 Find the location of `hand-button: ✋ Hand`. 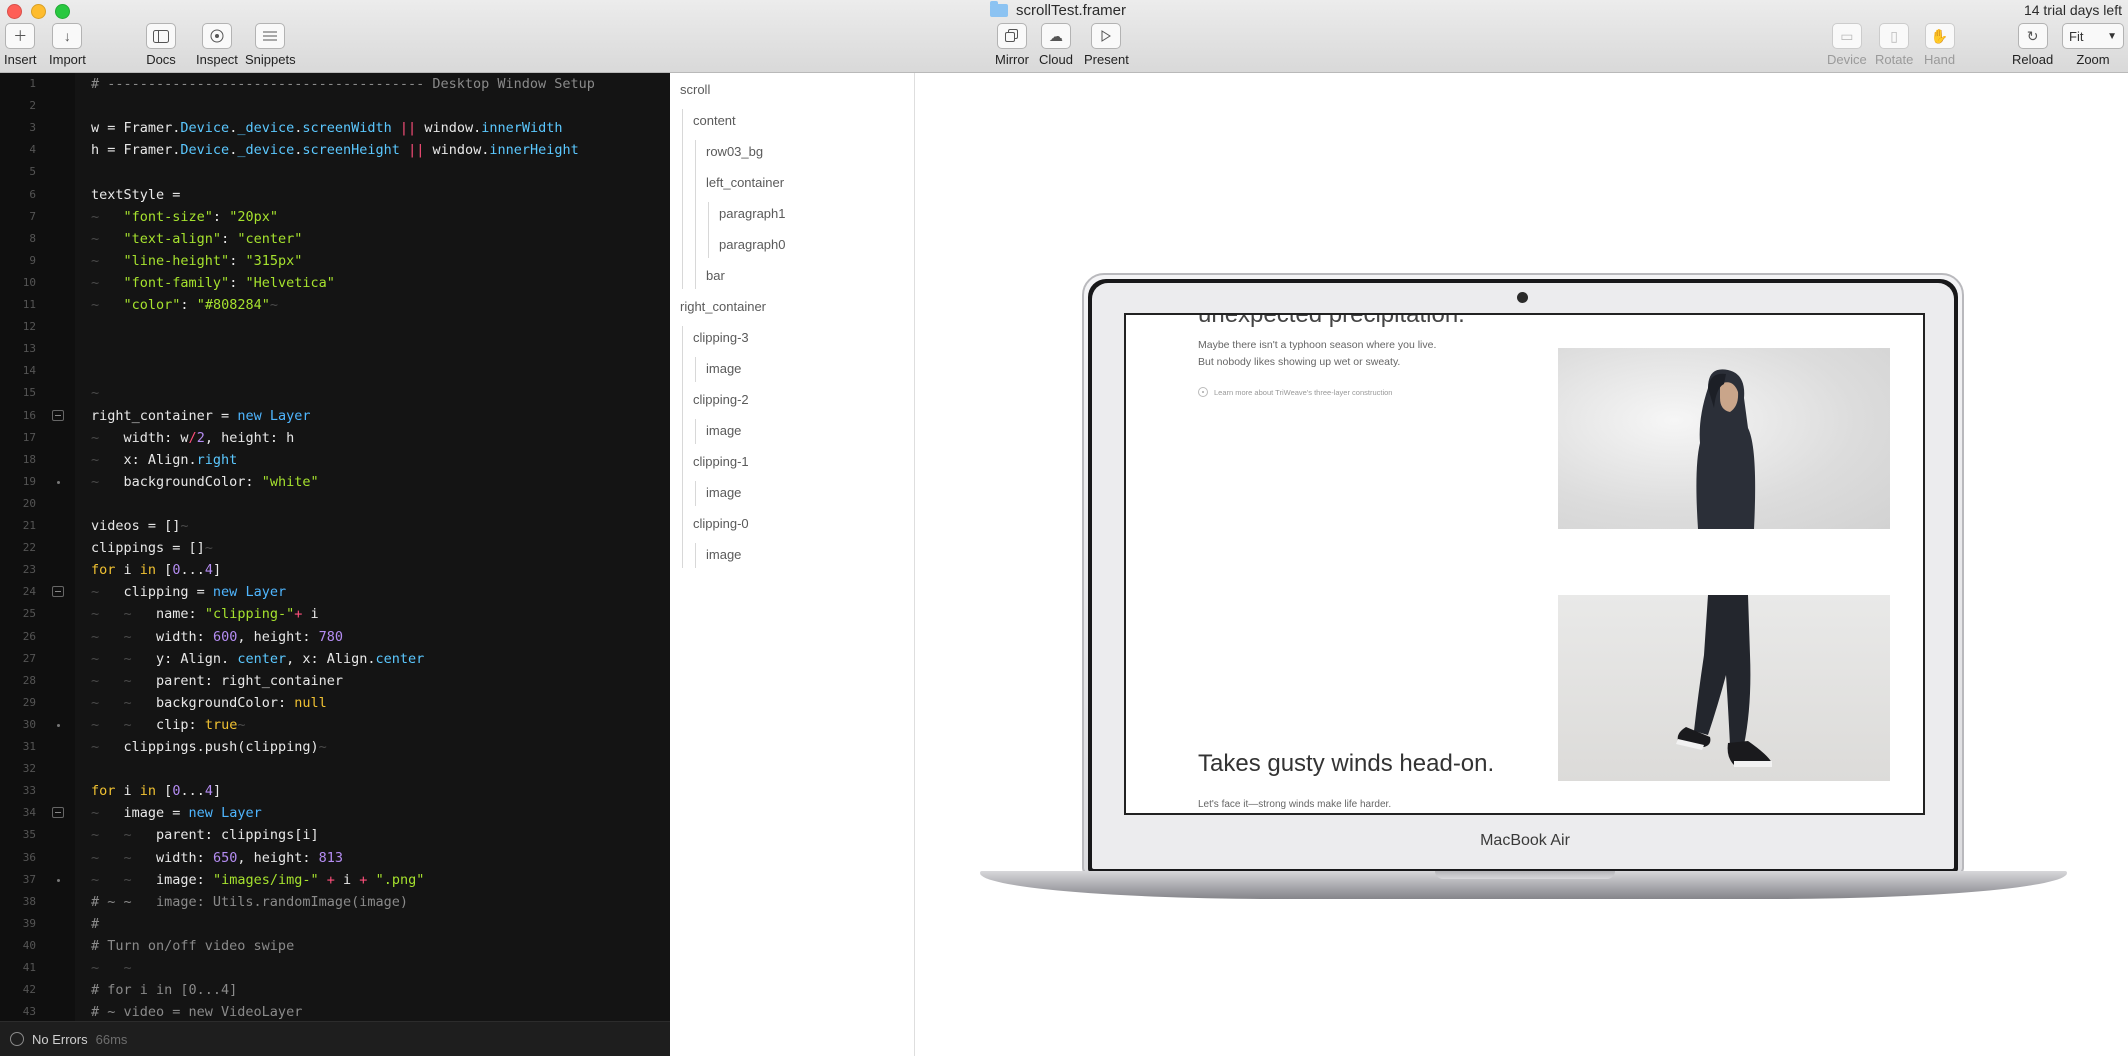

hand-button: ✋ Hand is located at coordinates (1939, 45).